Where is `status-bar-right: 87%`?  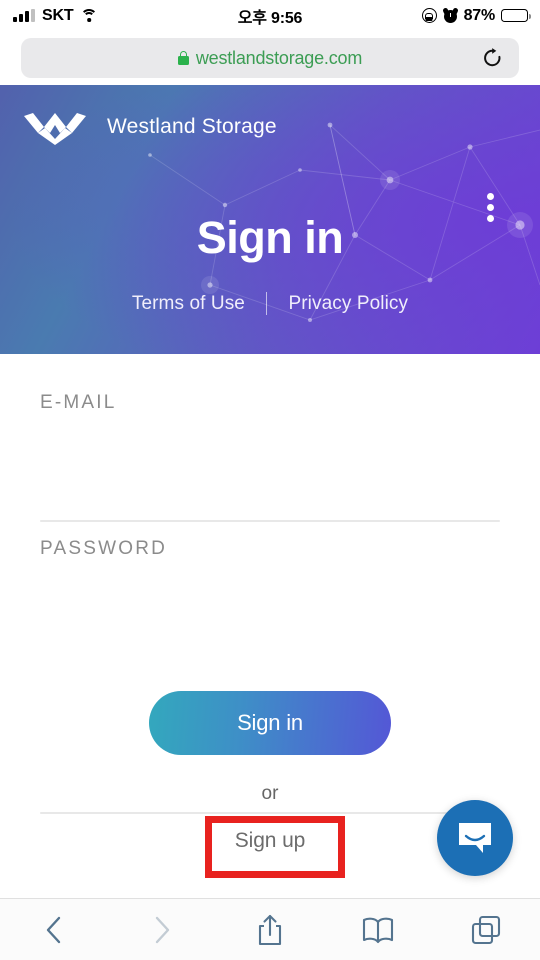 status-bar-right: 87% is located at coordinates (476, 15).